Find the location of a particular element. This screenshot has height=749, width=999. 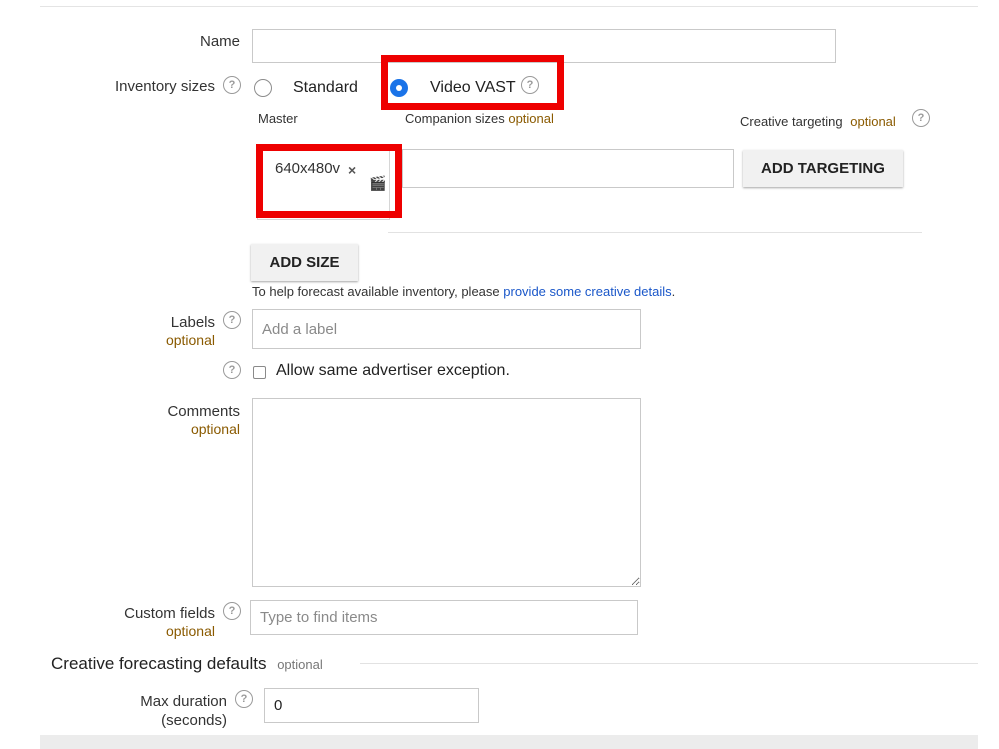

creative-targeting-label: Creative targeting optional is located at coordinates (818, 121).